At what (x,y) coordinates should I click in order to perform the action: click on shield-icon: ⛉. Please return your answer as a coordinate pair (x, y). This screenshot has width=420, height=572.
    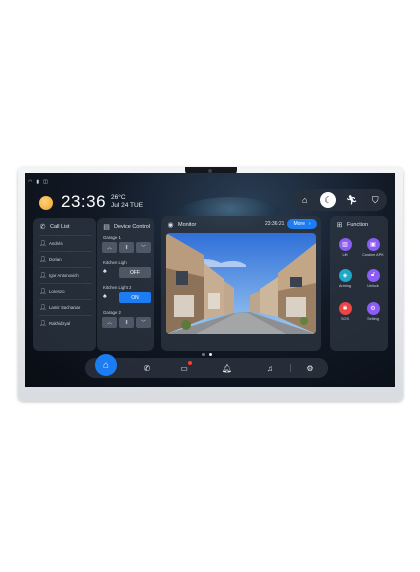
    Looking at the image, I should click on (375, 199).